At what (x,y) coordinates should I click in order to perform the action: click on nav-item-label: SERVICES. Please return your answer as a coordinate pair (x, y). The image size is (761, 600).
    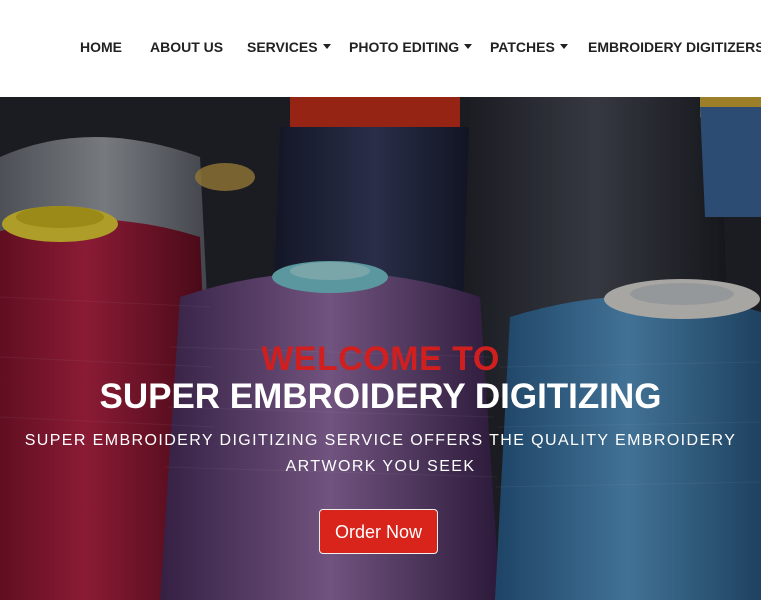
    Looking at the image, I should click on (282, 47).